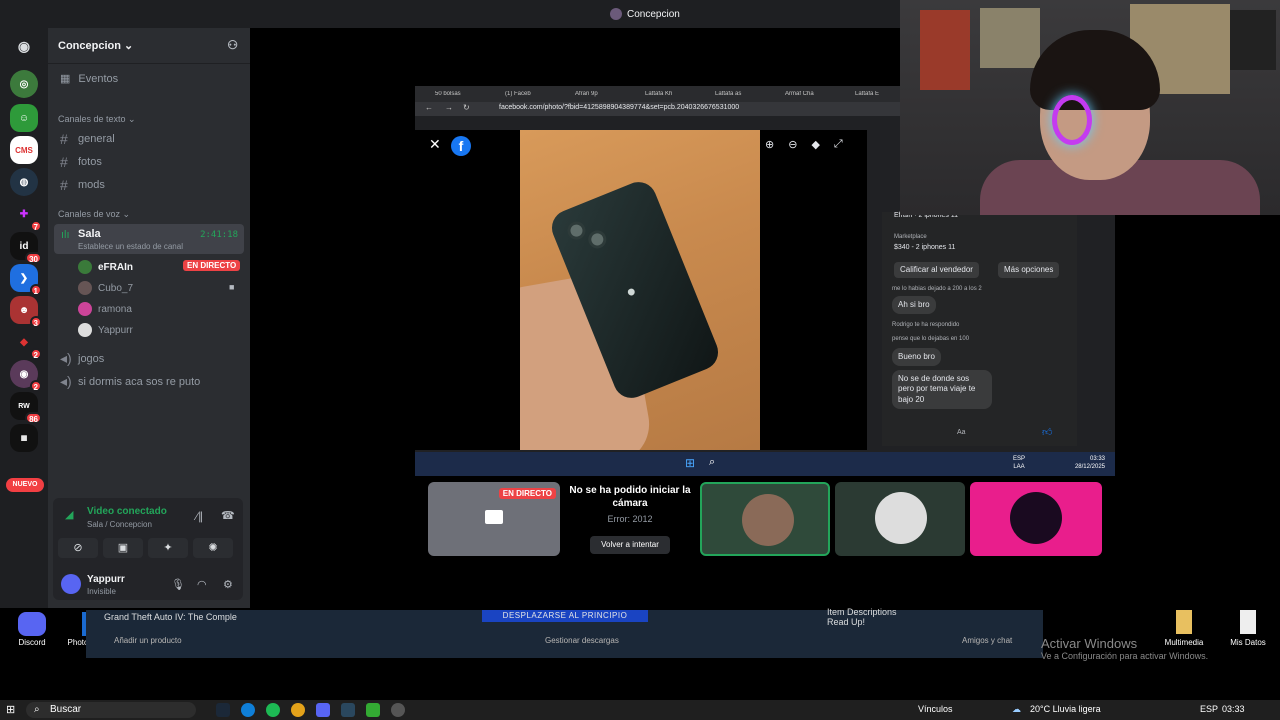 This screenshot has width=1280, height=720. What do you see at coordinates (87, 139) in the screenshot?
I see `channel-general: # general` at bounding box center [87, 139].